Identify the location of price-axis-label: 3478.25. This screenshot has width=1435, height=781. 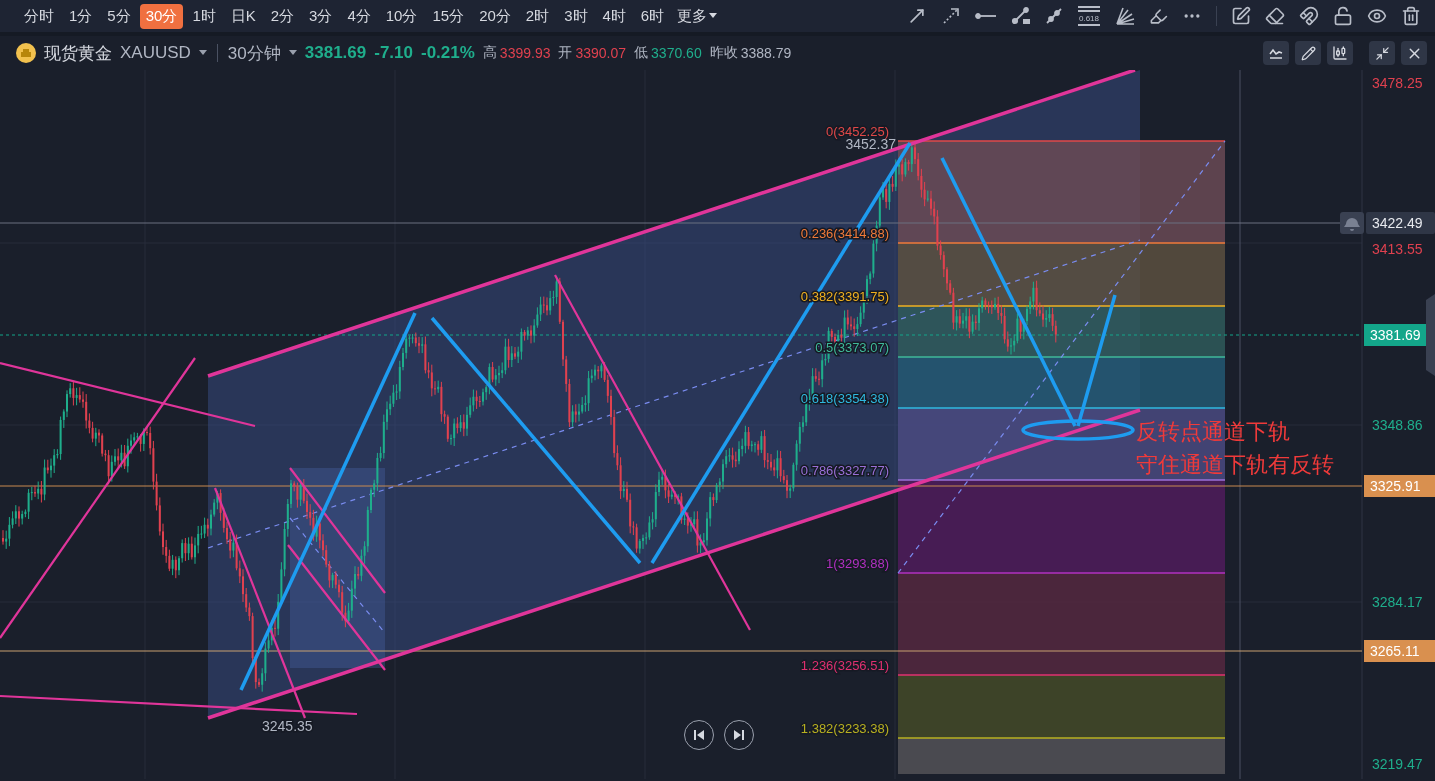
(1397, 83).